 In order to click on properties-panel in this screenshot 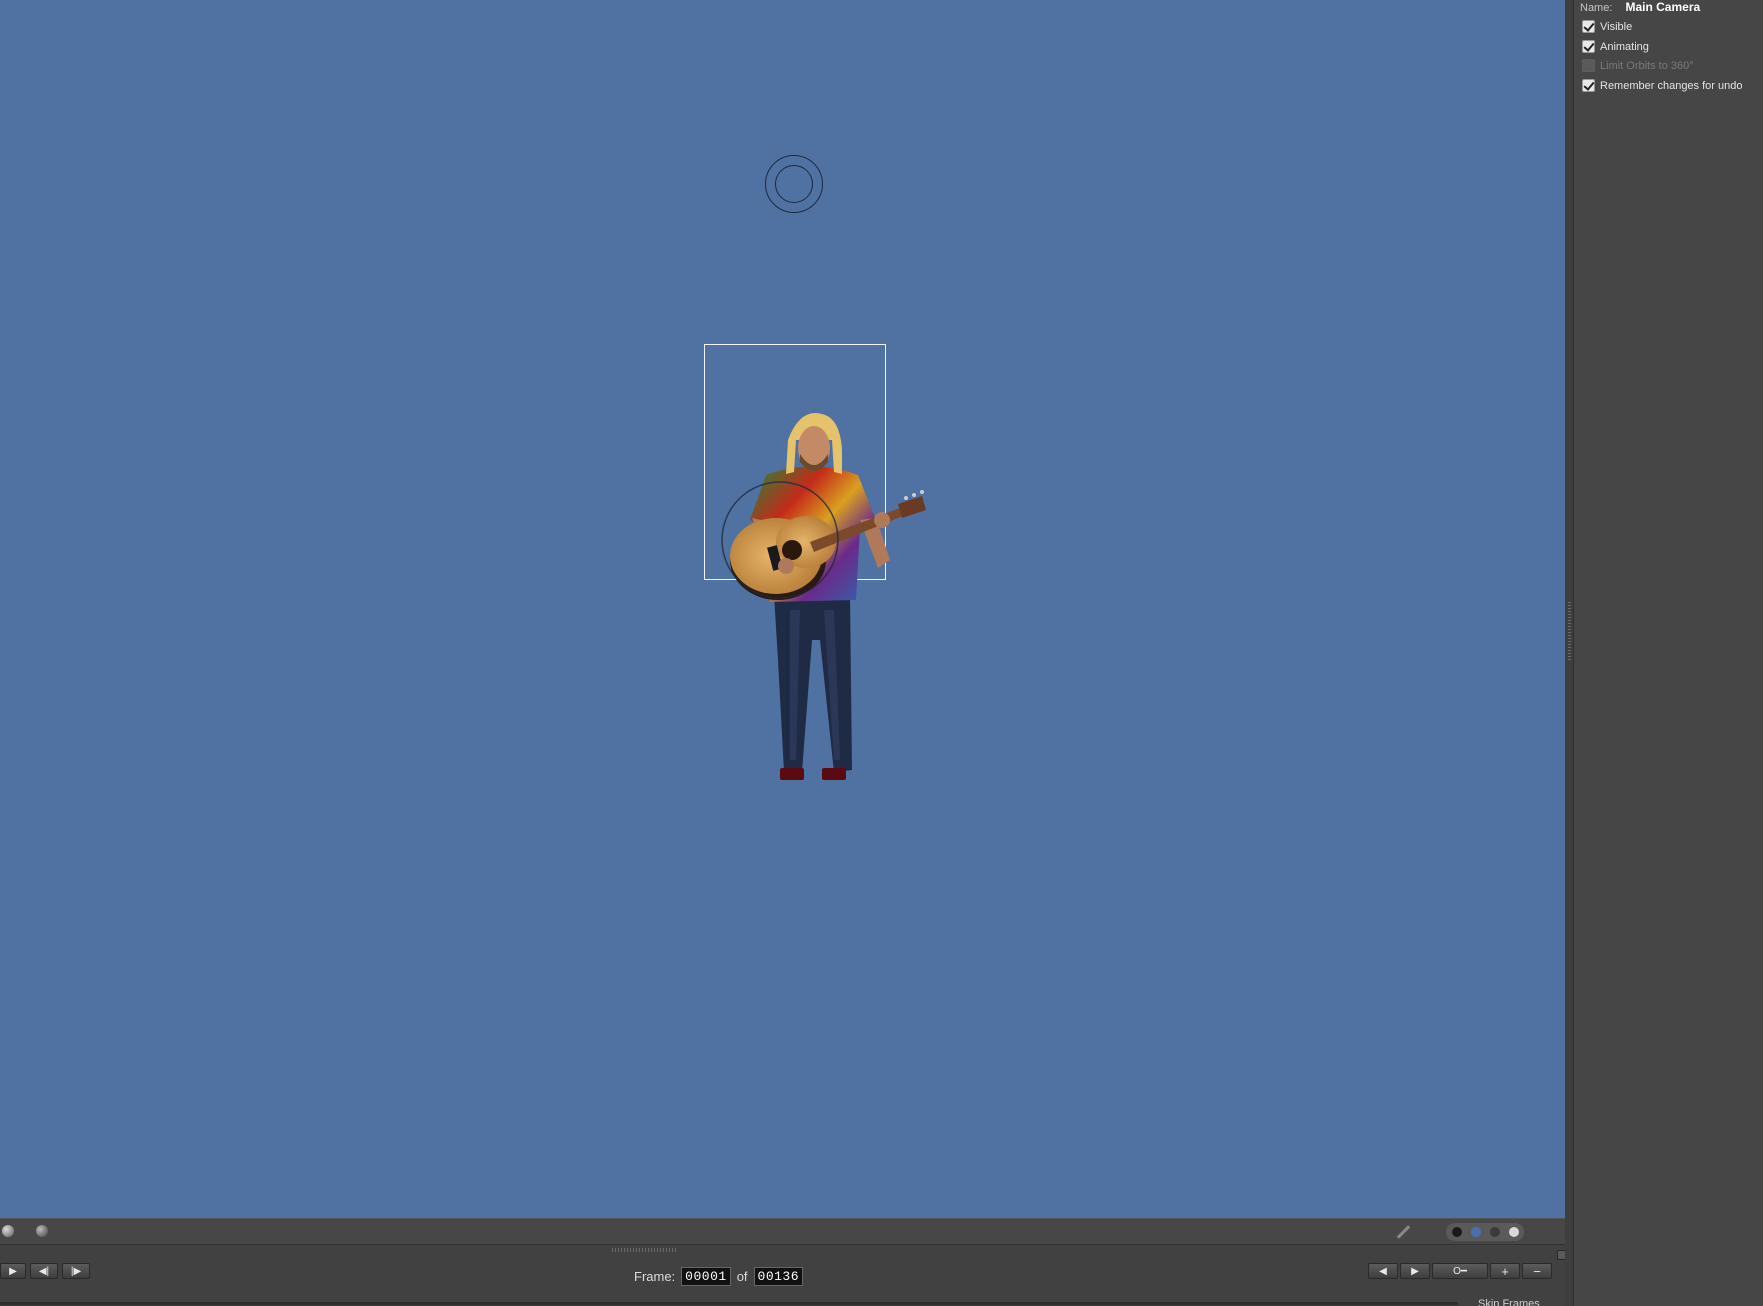, I will do `click(1664, 653)`.